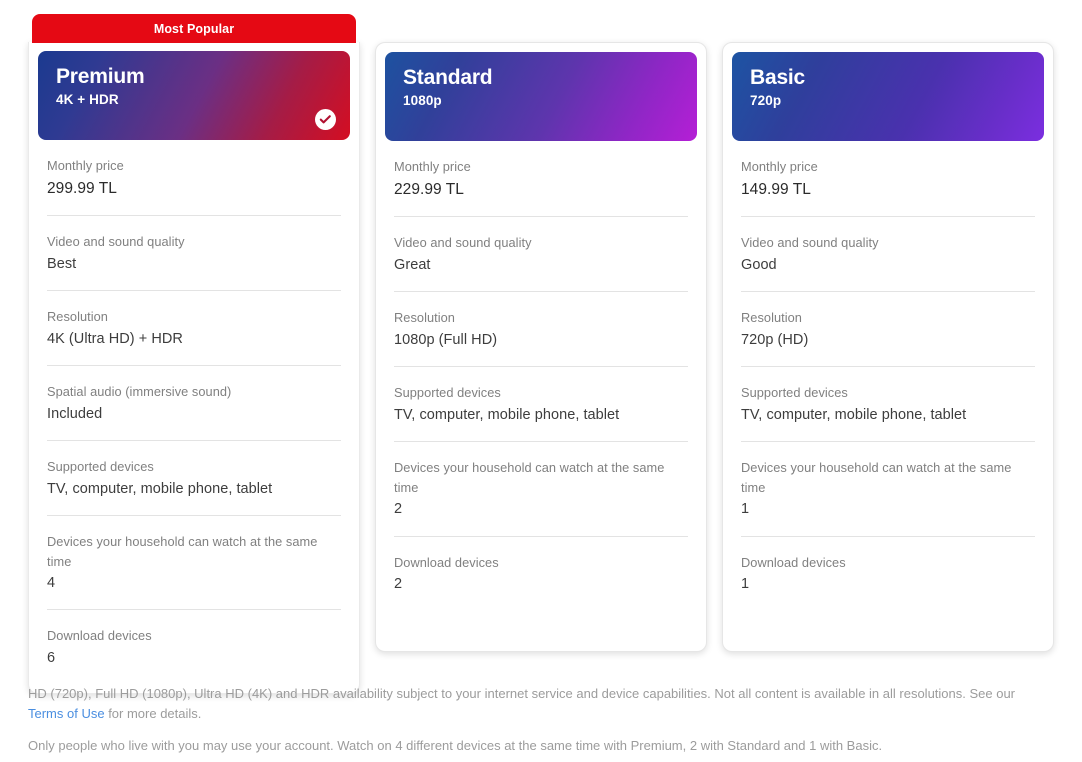 Image resolution: width=1082 pixels, height=762 pixels. I want to click on feature-row: Download devices 6, so click(194, 647).